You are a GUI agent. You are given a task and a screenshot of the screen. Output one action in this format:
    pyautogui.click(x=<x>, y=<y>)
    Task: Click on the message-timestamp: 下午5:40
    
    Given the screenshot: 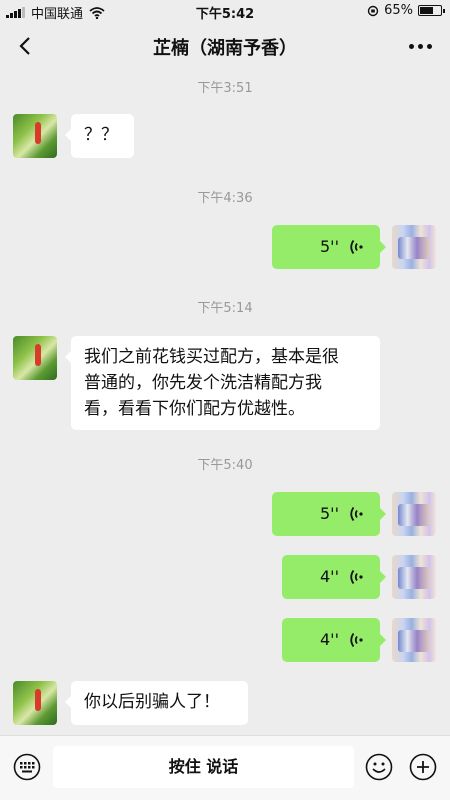 What is the action you would take?
    pyautogui.click(x=225, y=465)
    